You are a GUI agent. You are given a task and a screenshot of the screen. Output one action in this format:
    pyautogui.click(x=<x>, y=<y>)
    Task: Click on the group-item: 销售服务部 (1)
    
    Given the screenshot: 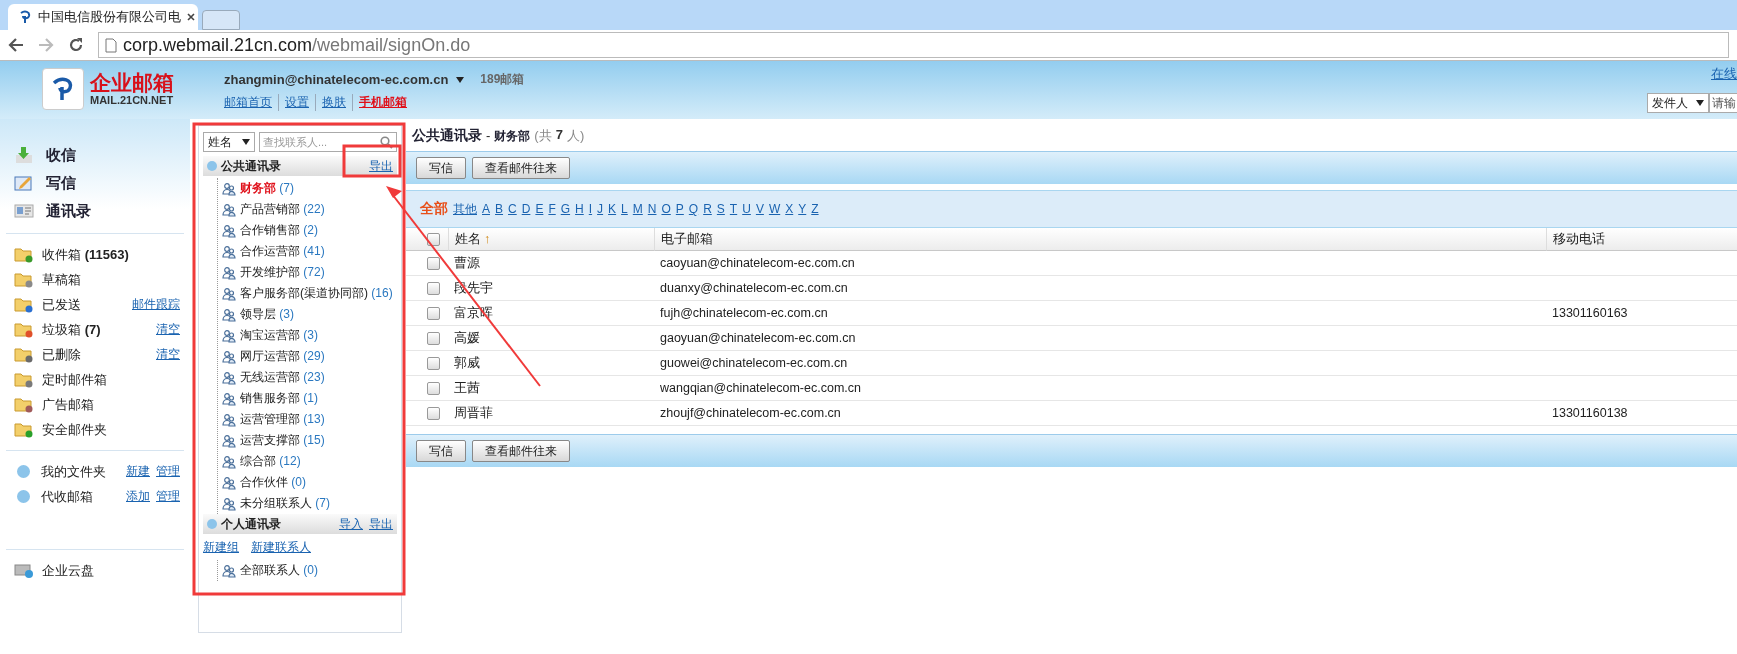 What is the action you would take?
    pyautogui.click(x=279, y=398)
    